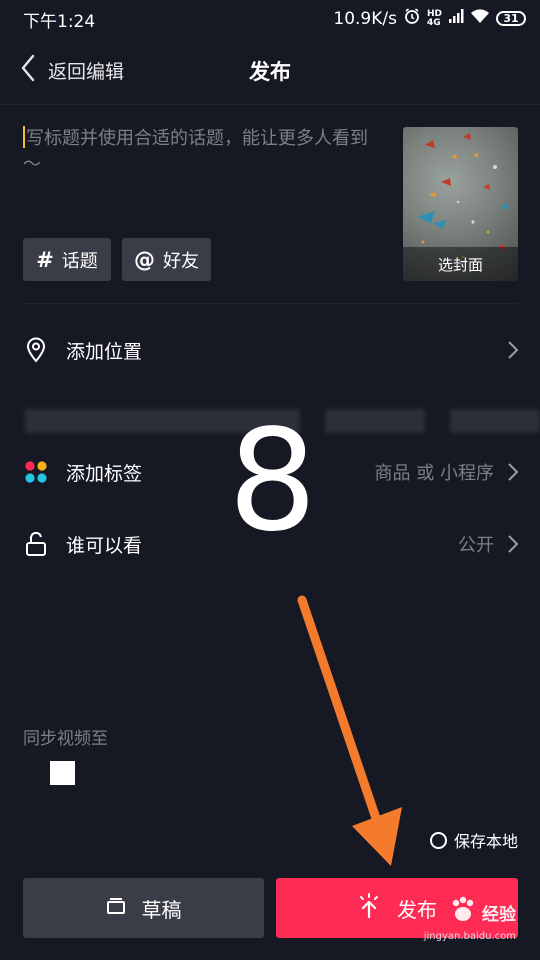 The width and height of the screenshot is (540, 960). Describe the element at coordinates (270, 104) in the screenshot. I see `header-divider` at that location.